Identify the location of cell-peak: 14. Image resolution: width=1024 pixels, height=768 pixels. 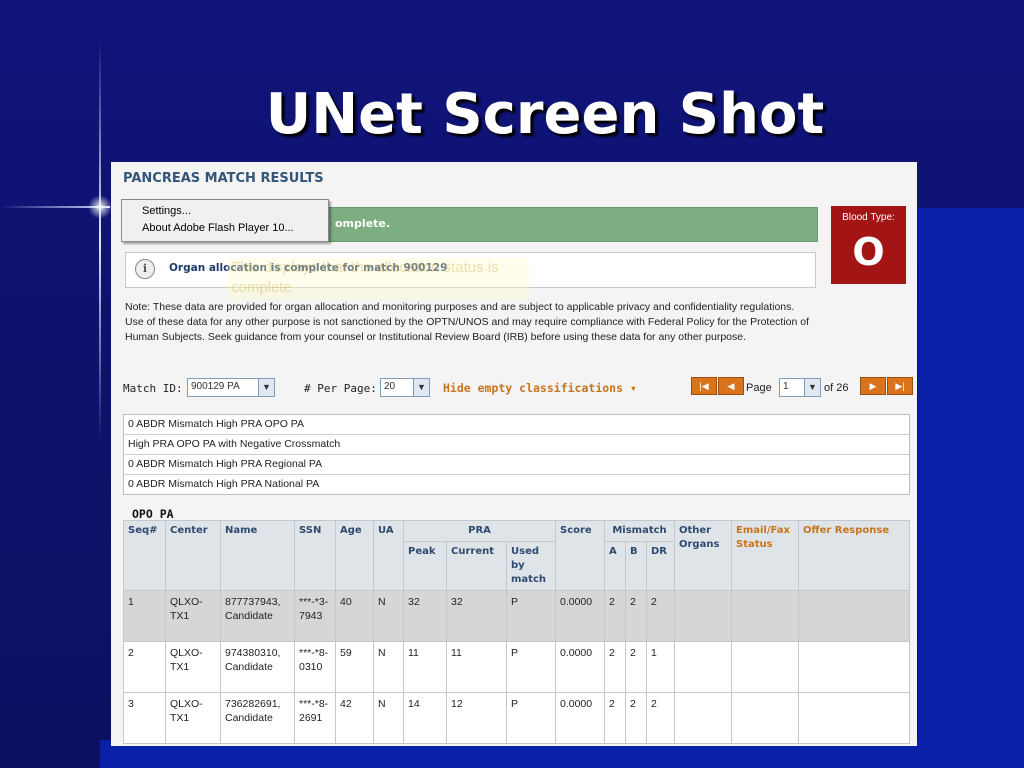
(425, 718).